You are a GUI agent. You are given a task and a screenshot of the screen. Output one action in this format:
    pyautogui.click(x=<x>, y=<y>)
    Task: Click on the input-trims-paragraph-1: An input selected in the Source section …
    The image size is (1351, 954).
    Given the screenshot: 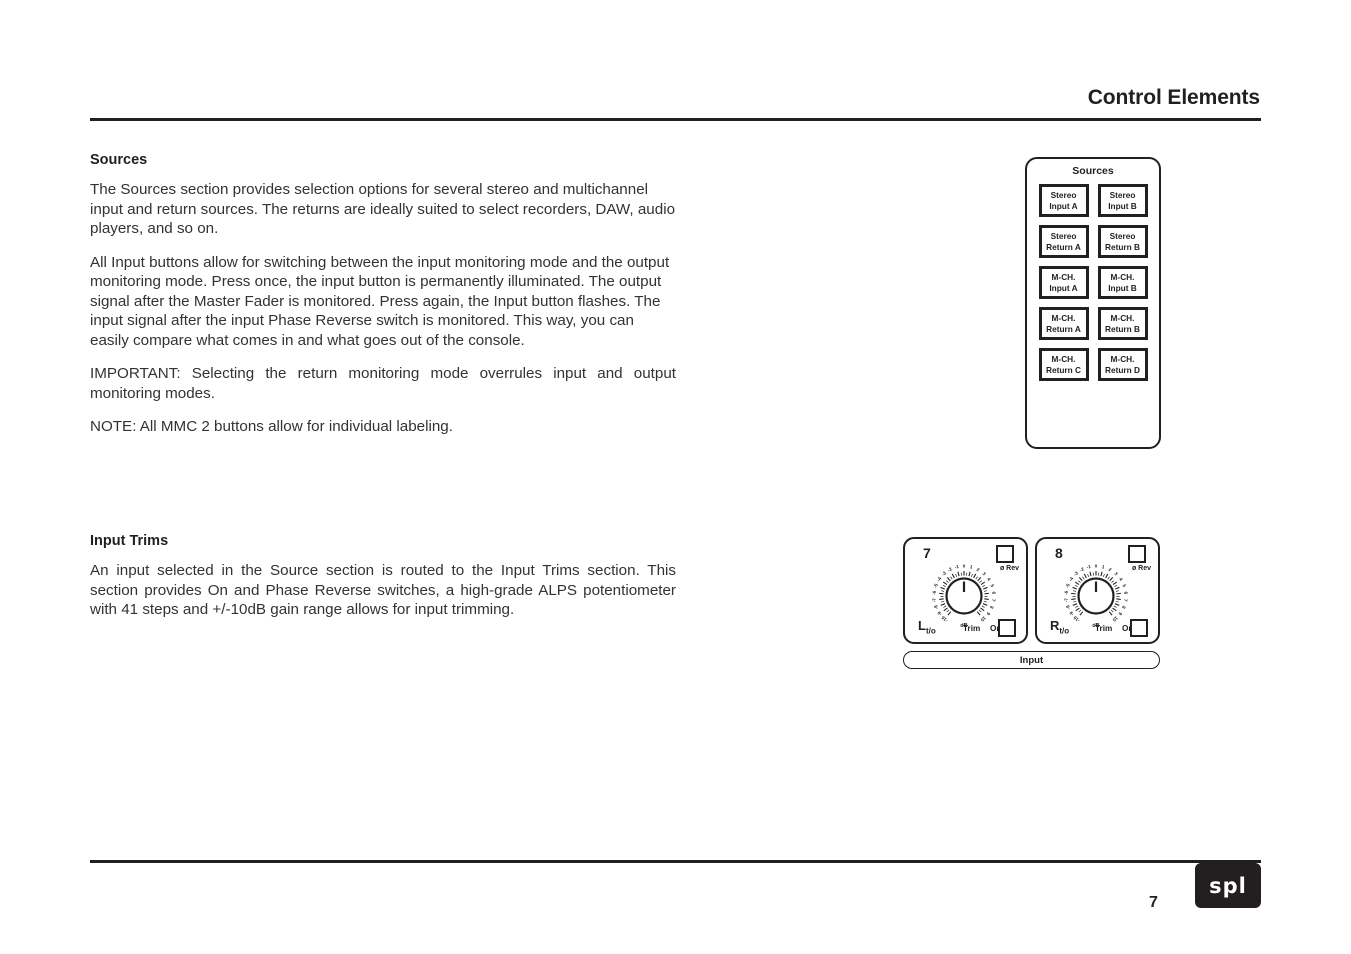 What is the action you would take?
    pyautogui.click(x=383, y=590)
    